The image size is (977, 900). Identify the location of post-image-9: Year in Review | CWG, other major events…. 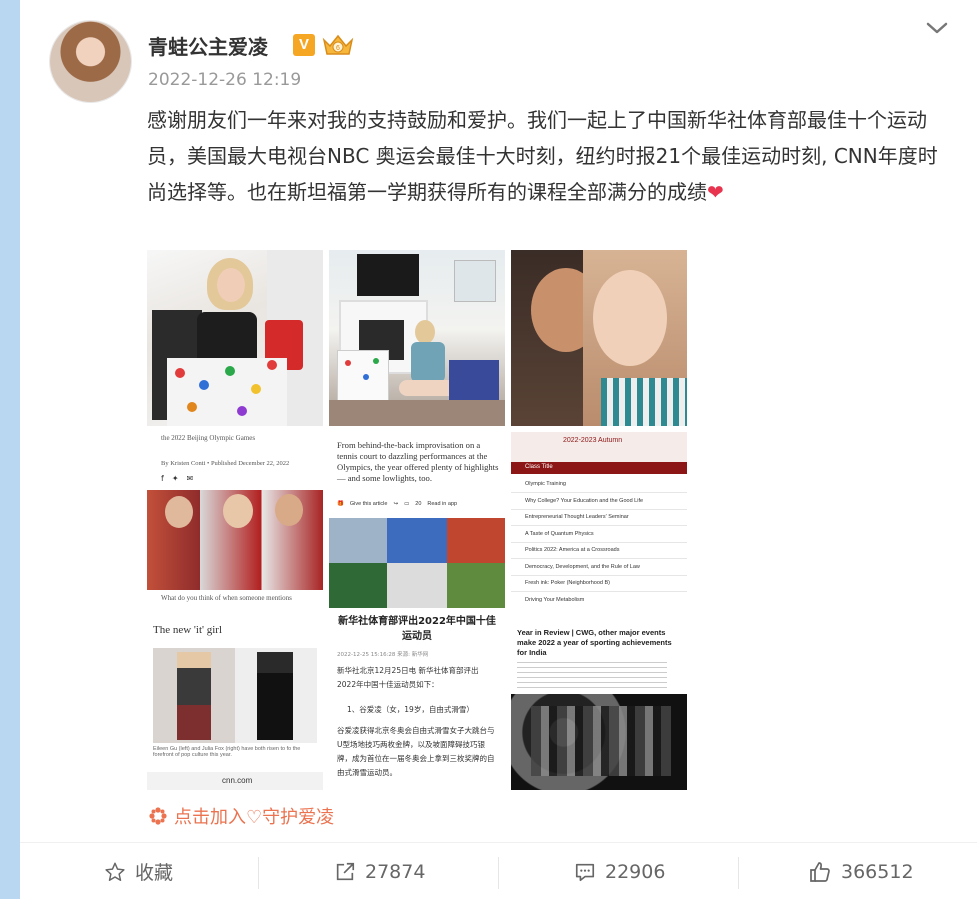
(599, 702).